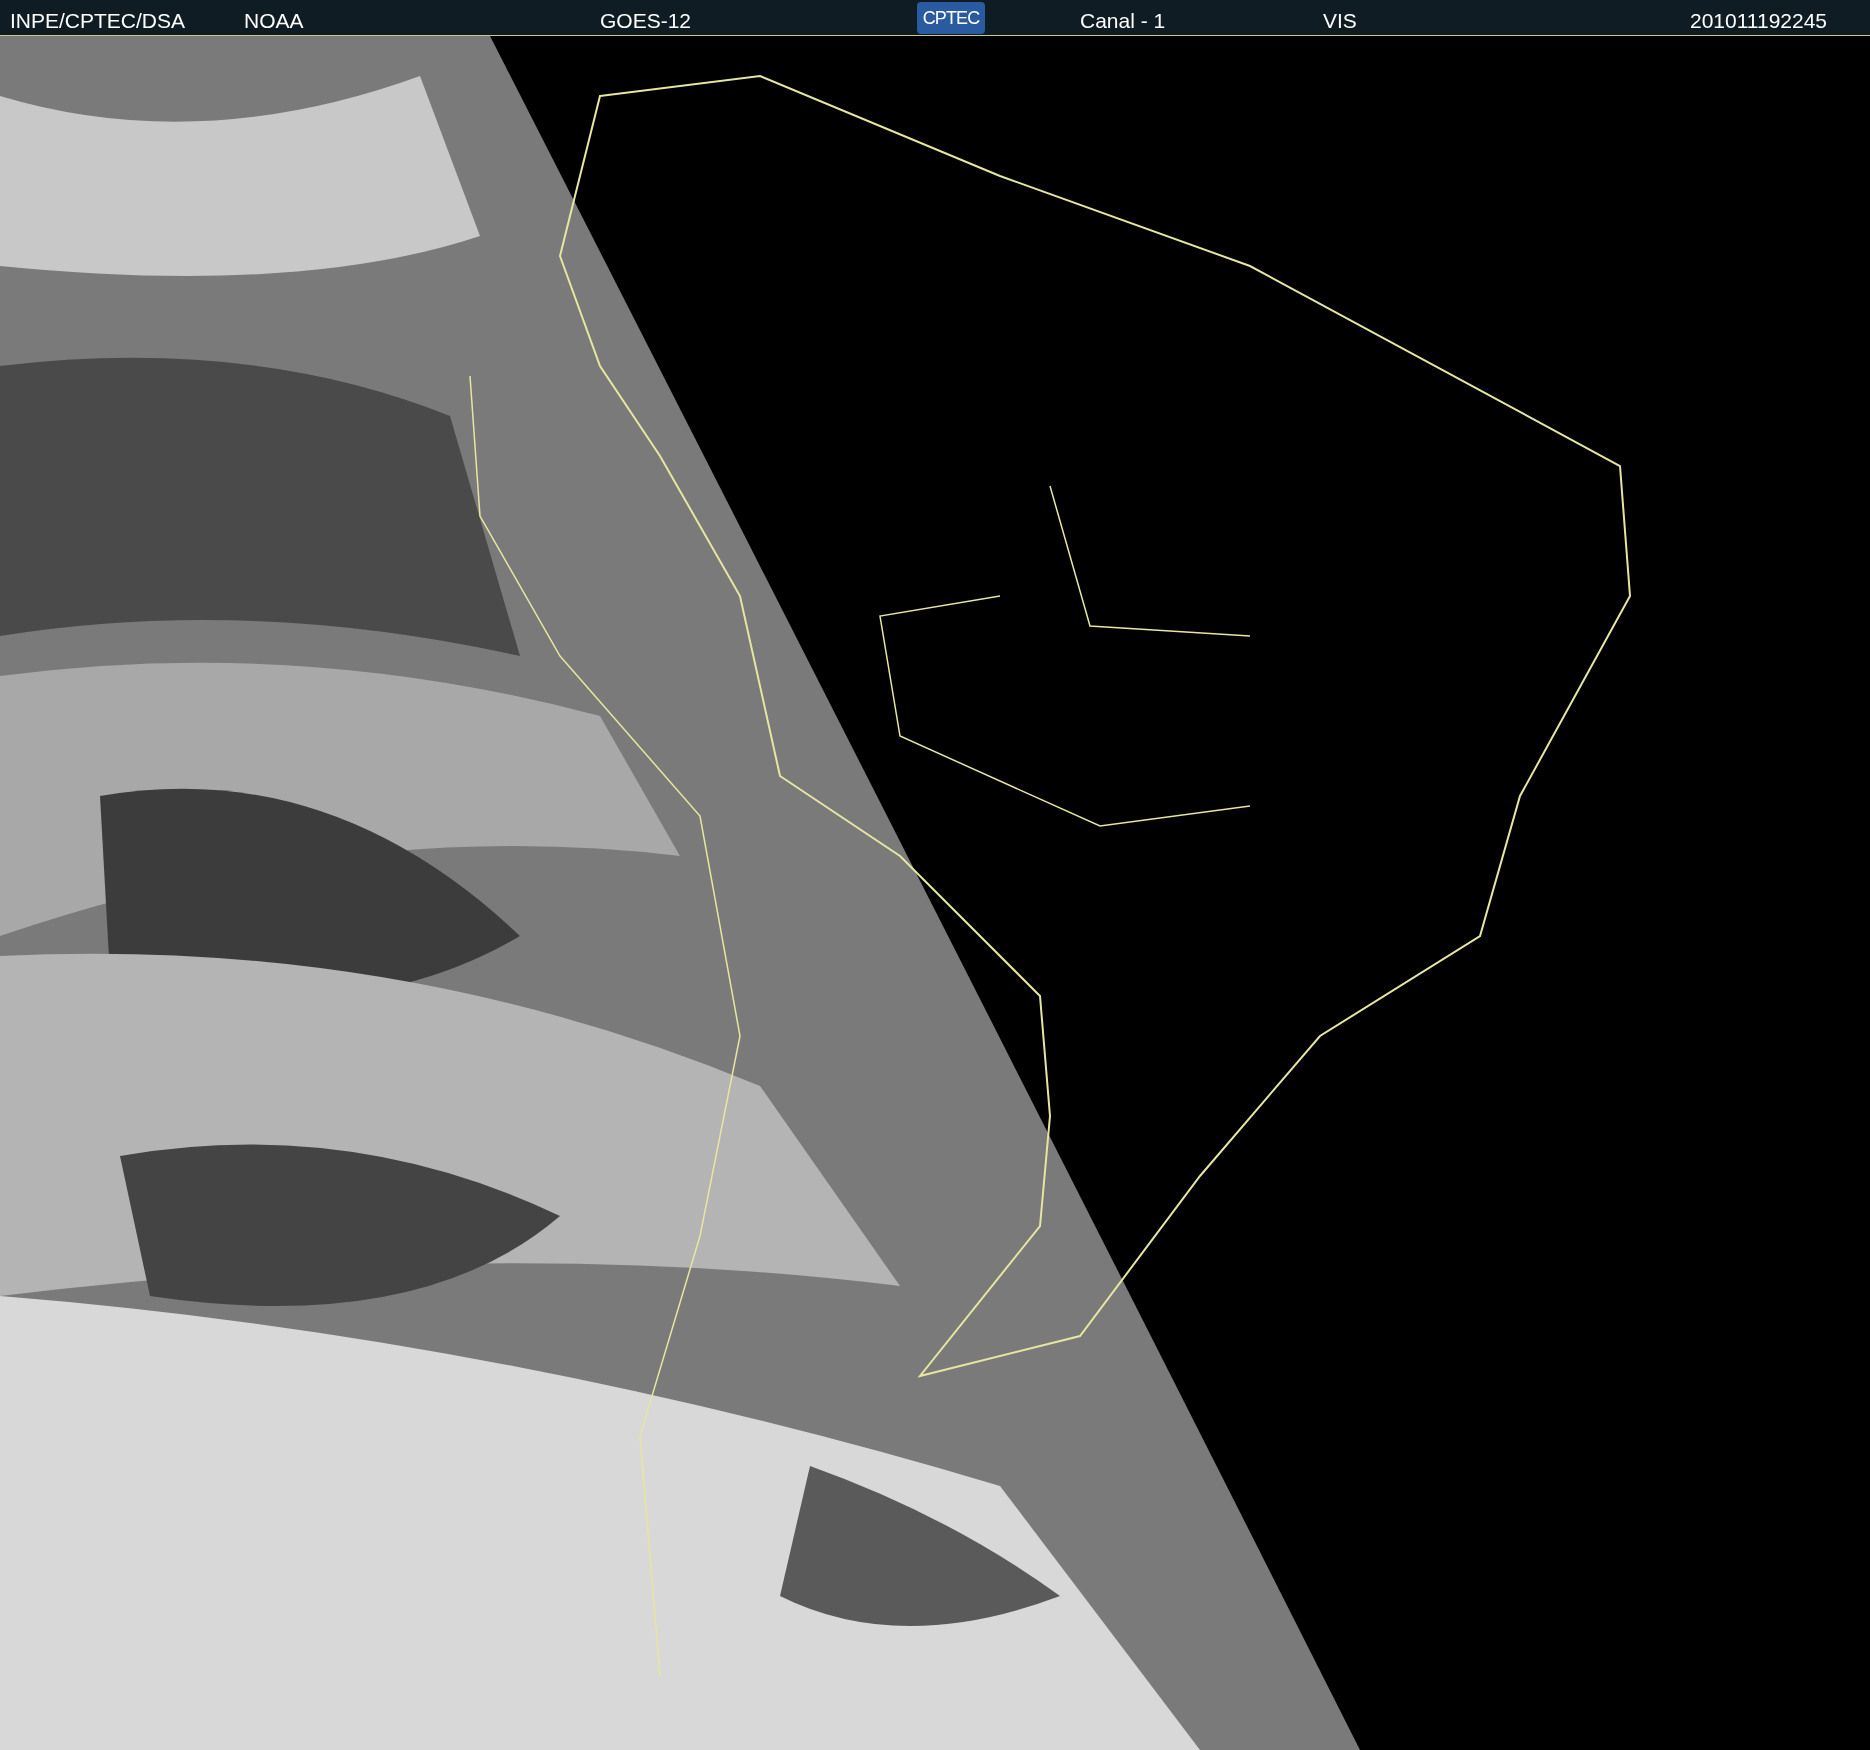 This screenshot has height=1750, width=1870. I want to click on logo: CPTEC, so click(951, 18).